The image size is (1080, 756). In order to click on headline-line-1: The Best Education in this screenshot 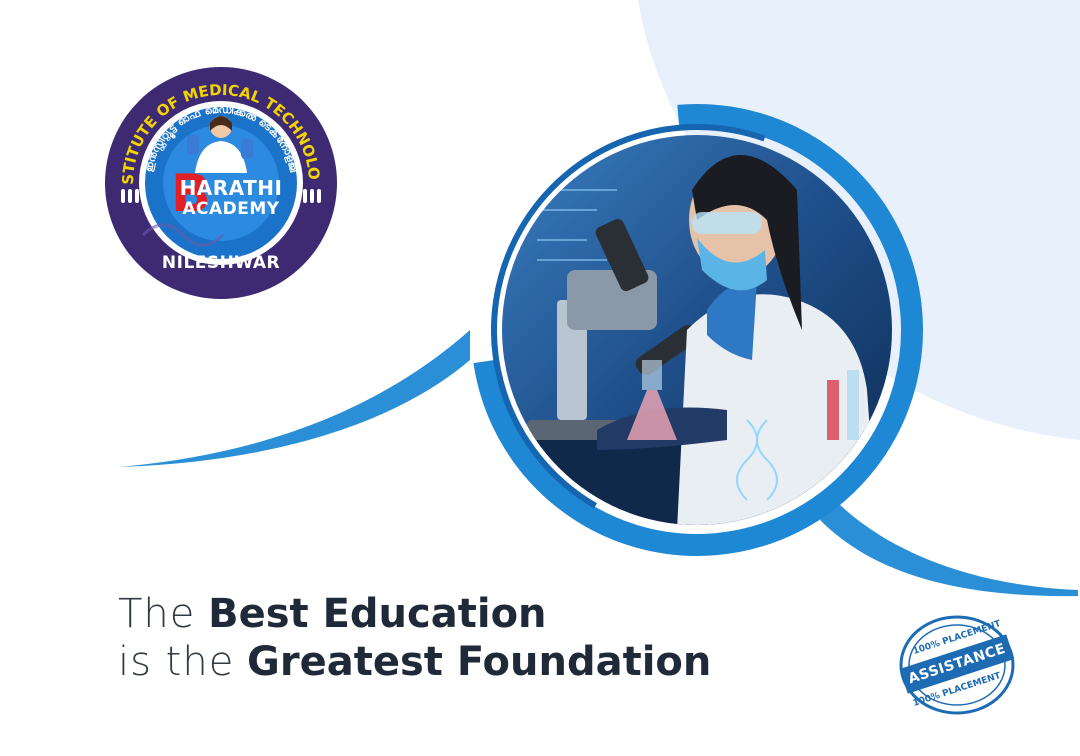, I will do `click(414, 614)`.